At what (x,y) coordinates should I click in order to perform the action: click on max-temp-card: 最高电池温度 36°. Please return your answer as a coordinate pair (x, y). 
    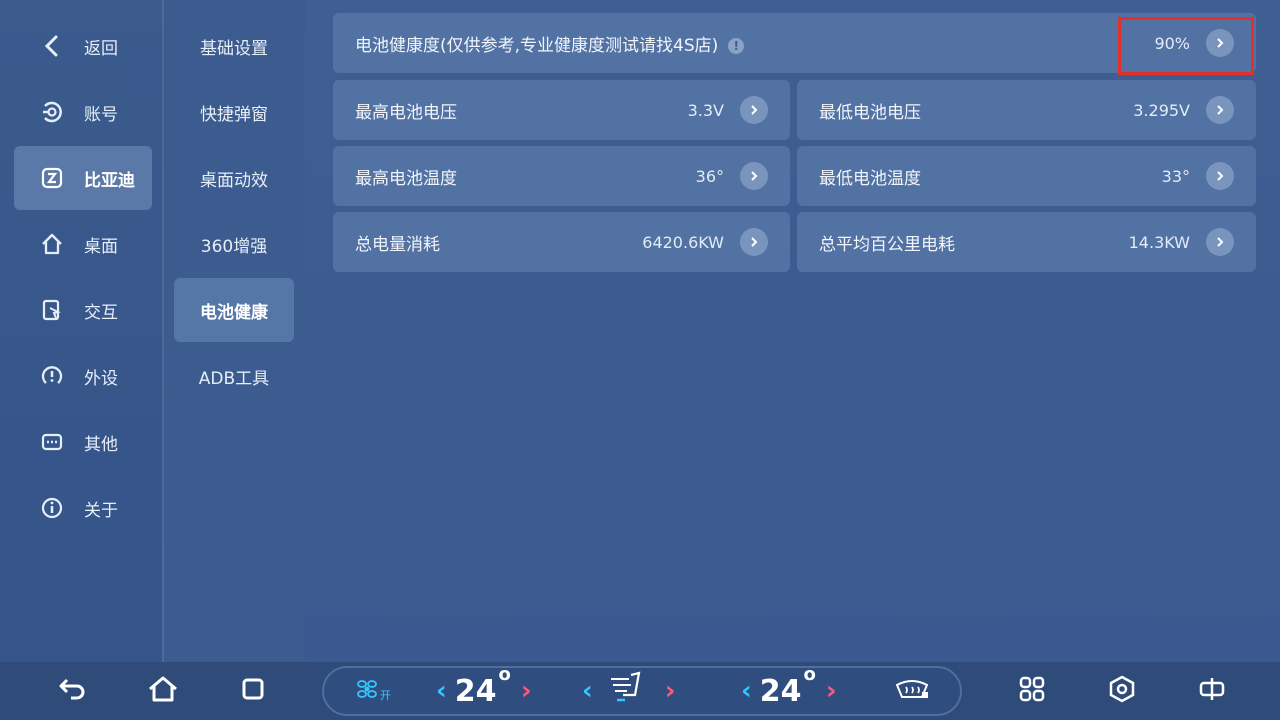
    Looking at the image, I should click on (561, 176).